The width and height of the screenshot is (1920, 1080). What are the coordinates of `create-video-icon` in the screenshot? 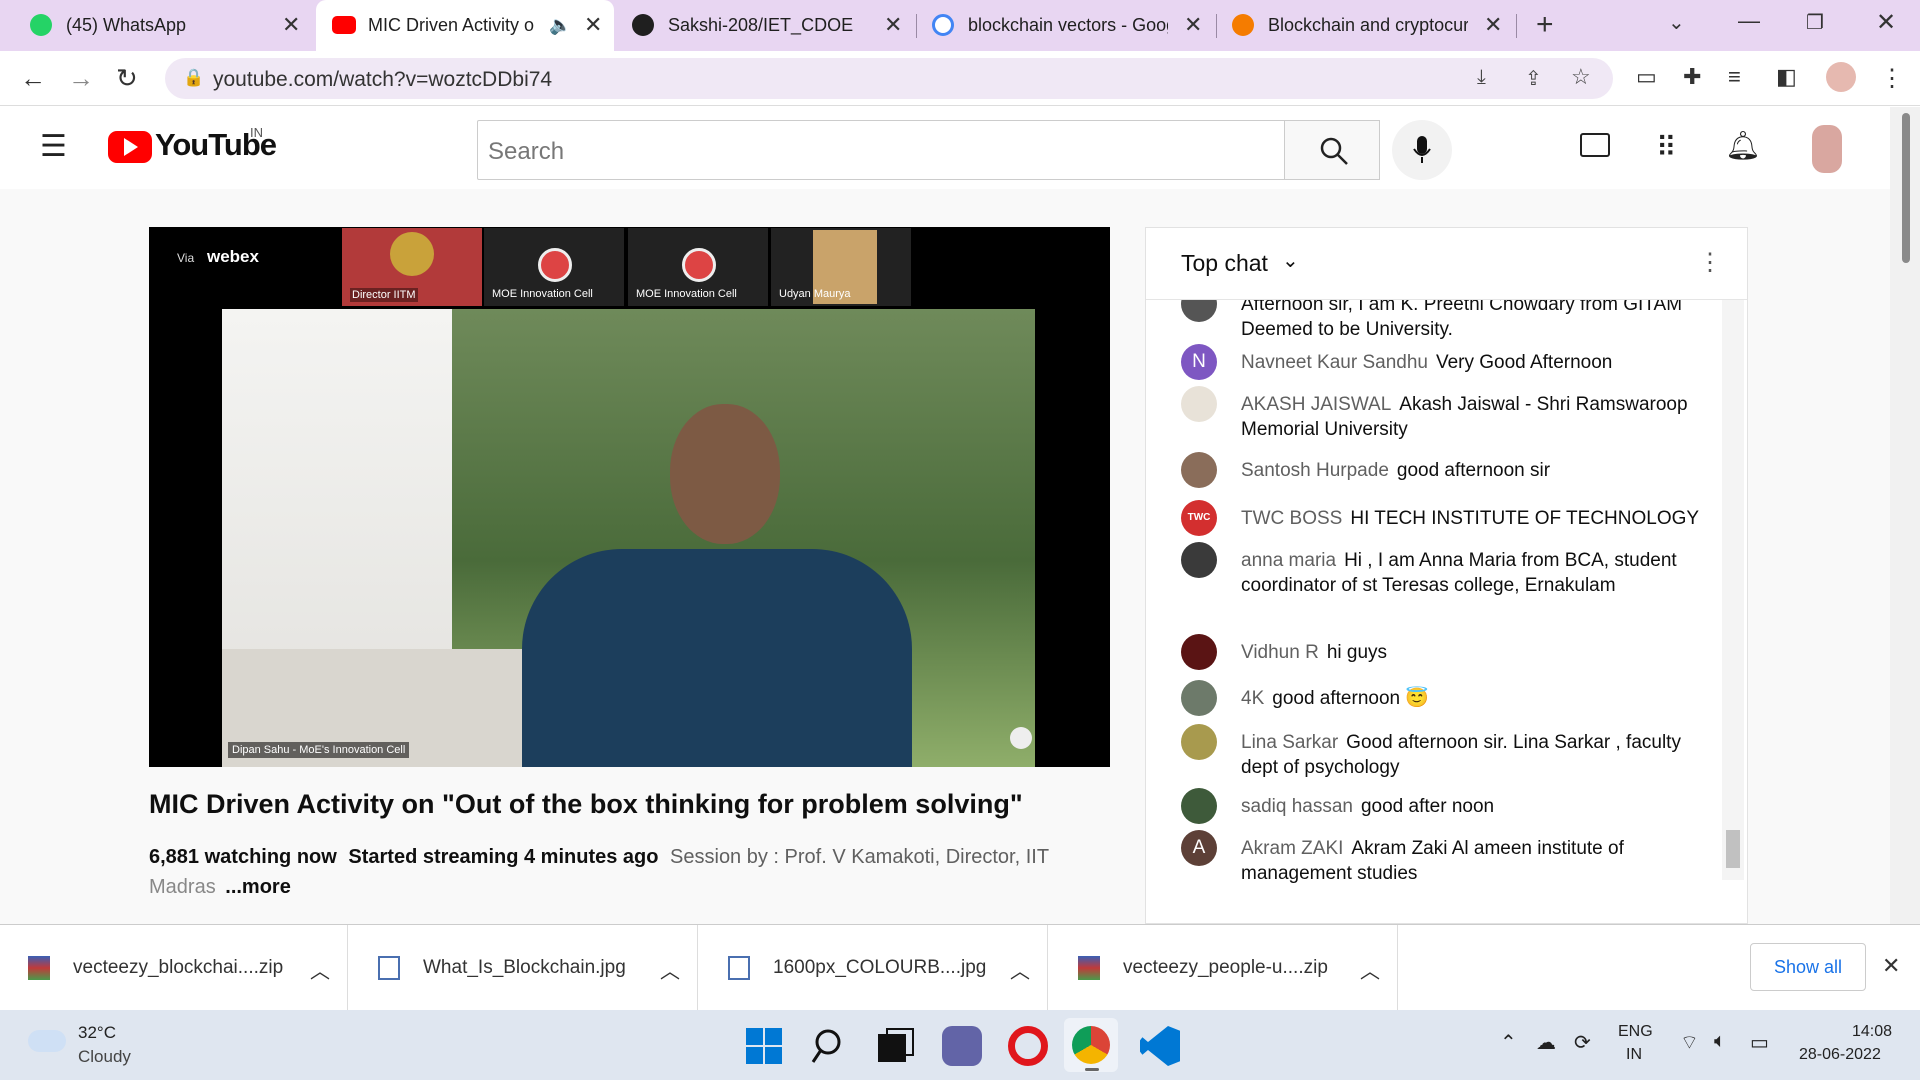 It's located at (1595, 145).